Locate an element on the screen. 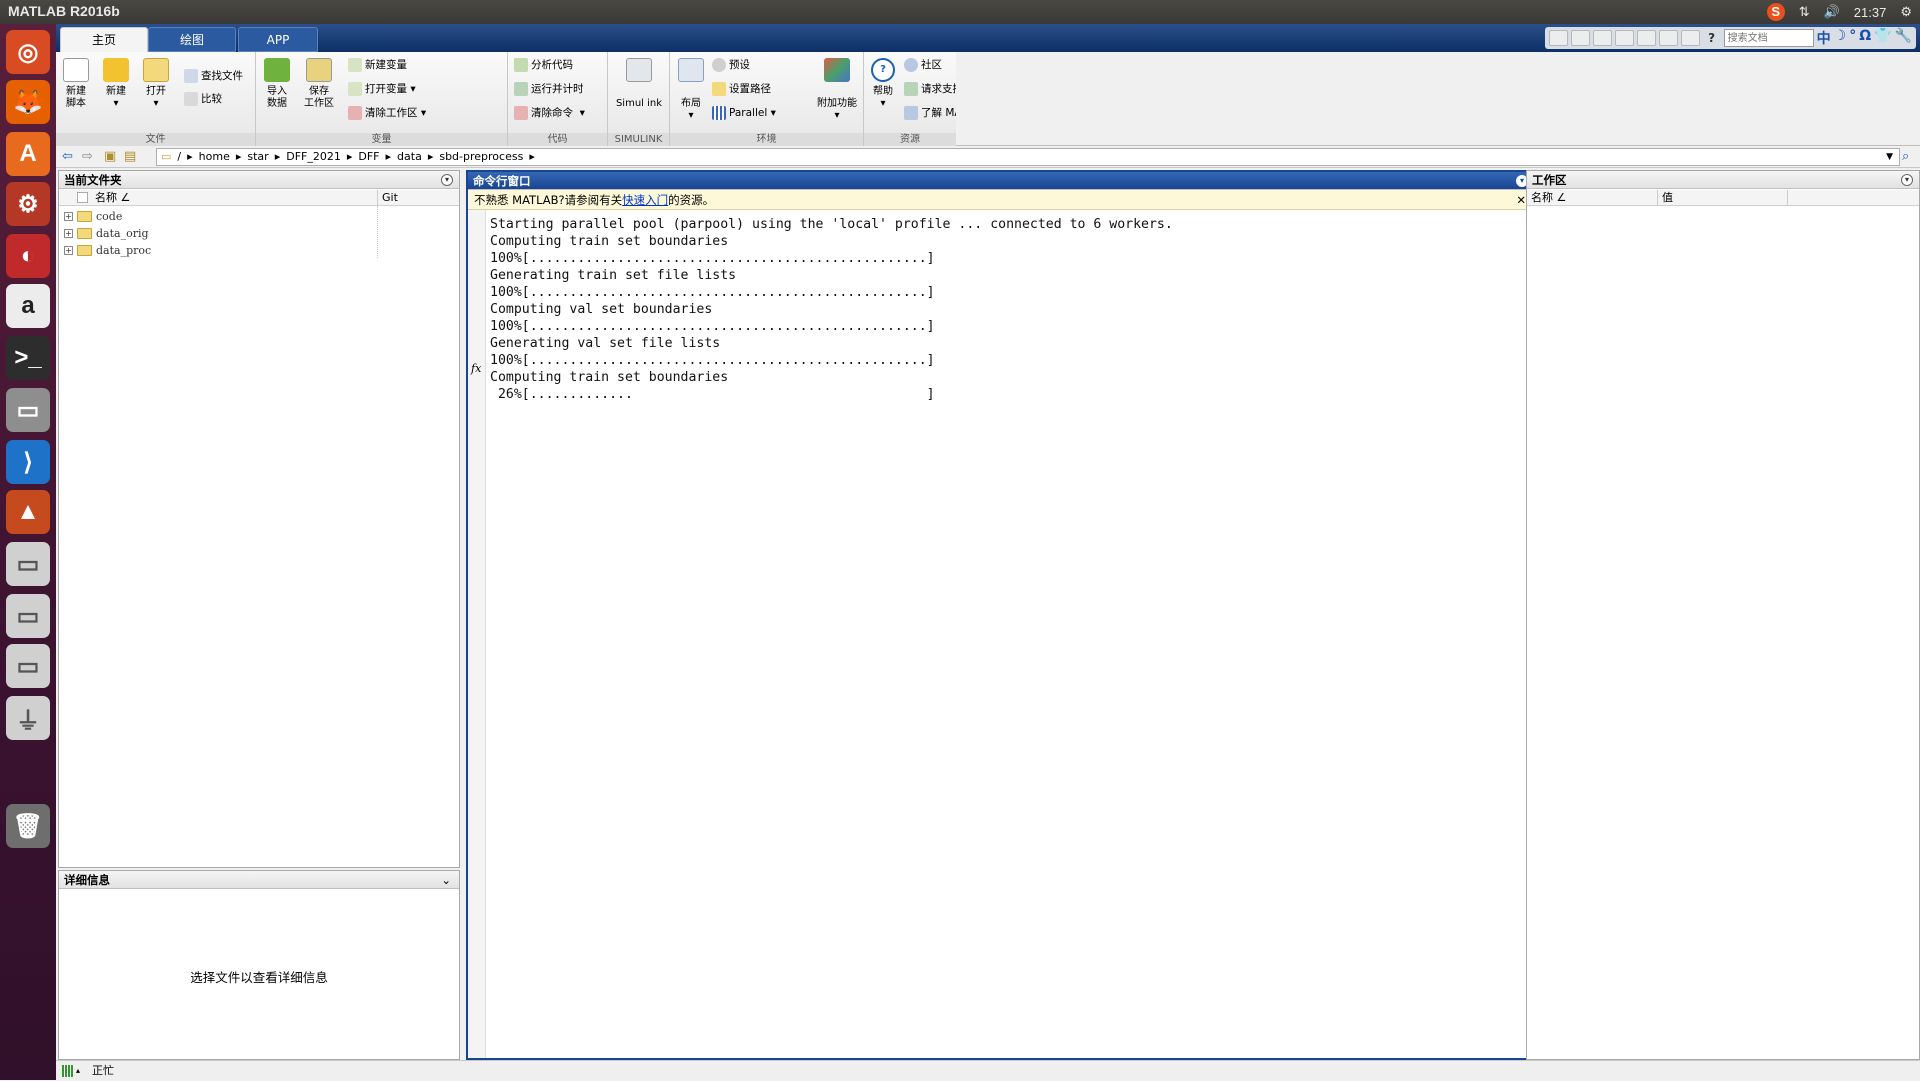 The image size is (1920, 1081). path-root: / is located at coordinates (179, 157).